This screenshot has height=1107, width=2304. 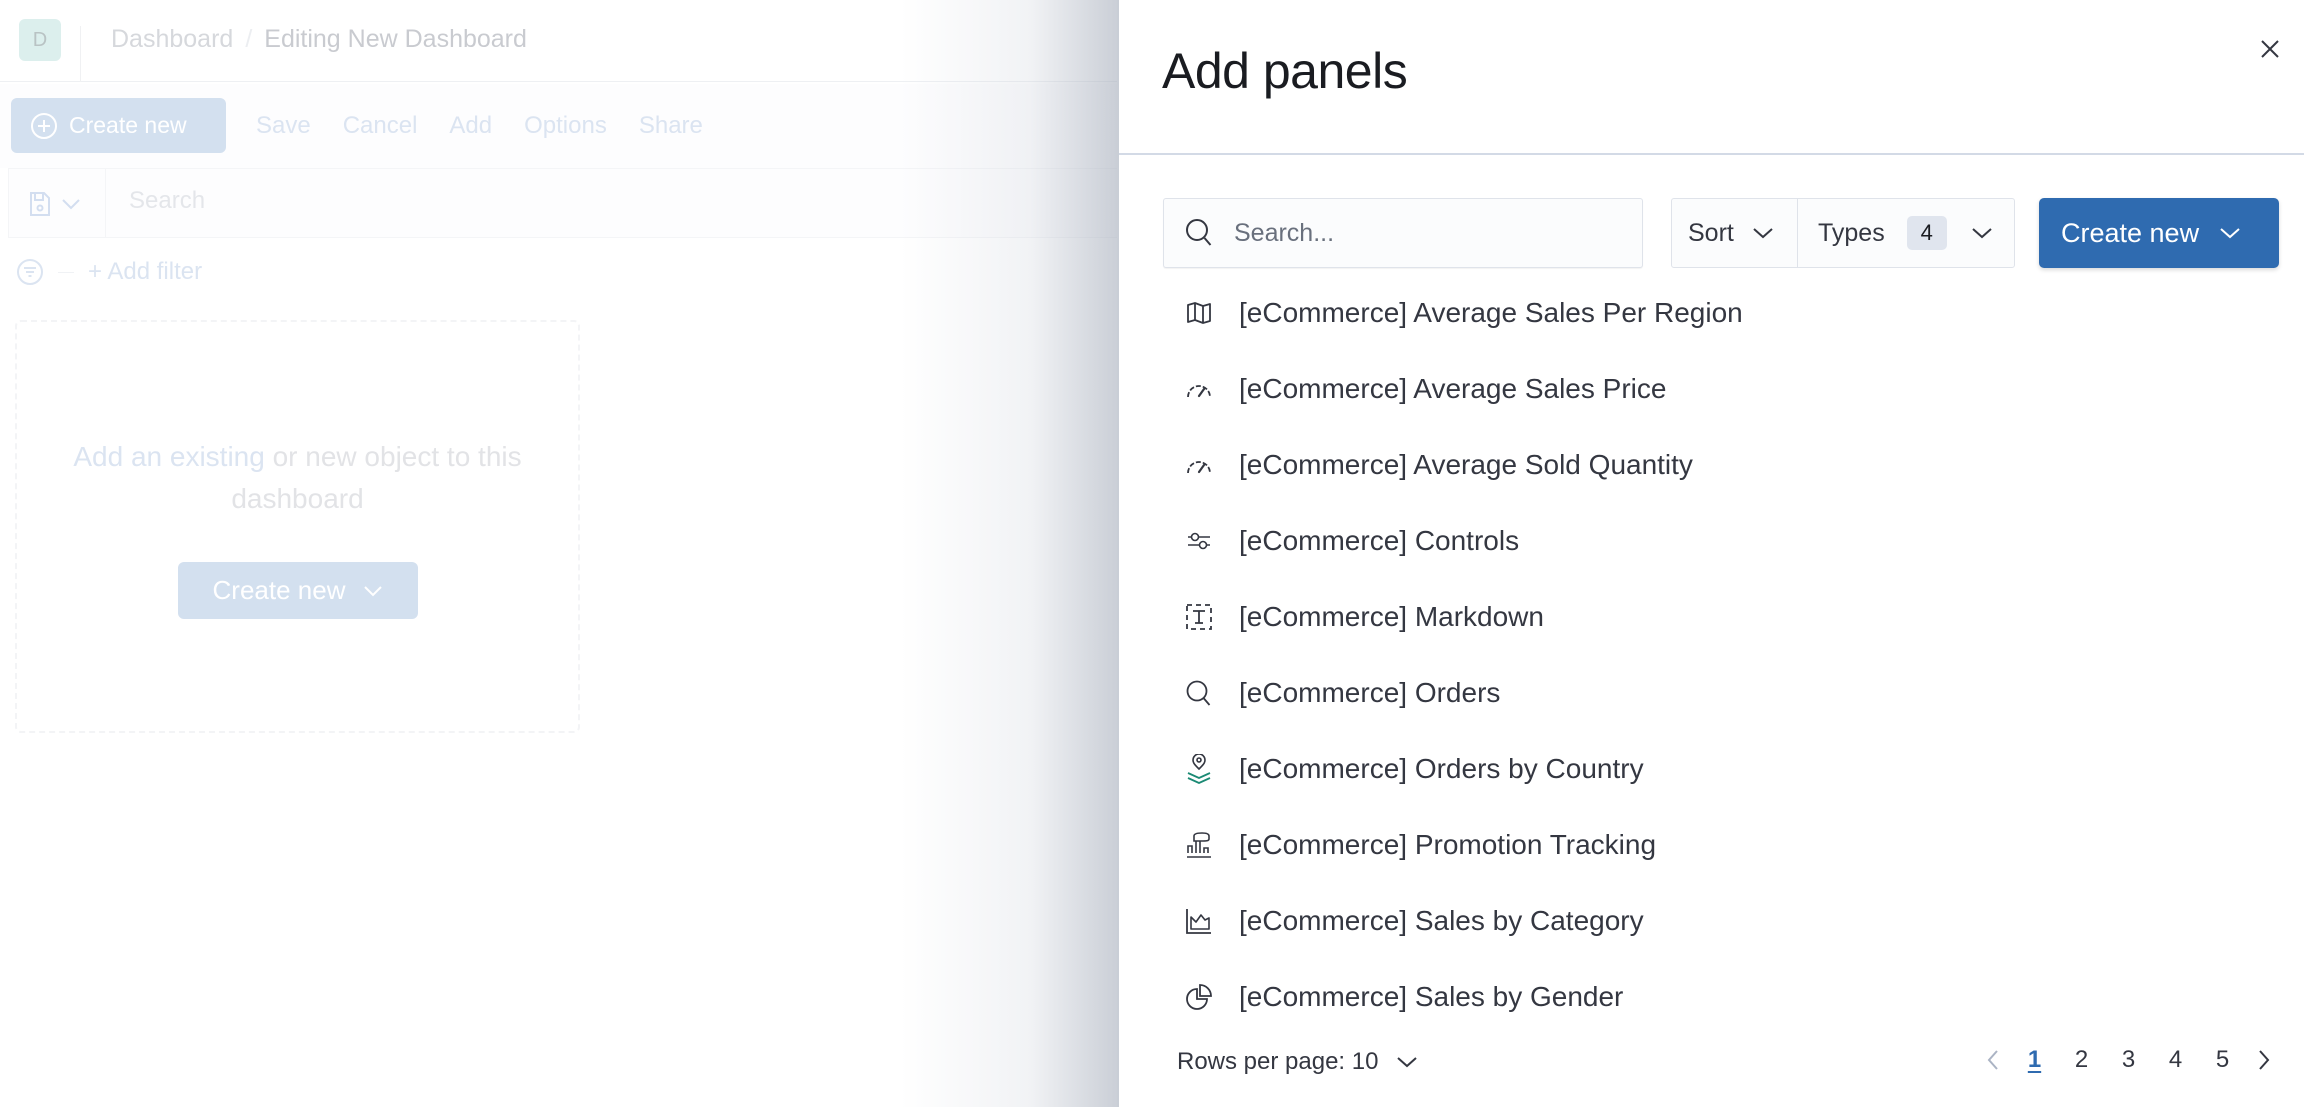 I want to click on toolbar-create-new-label: Create new, so click(x=128, y=125).